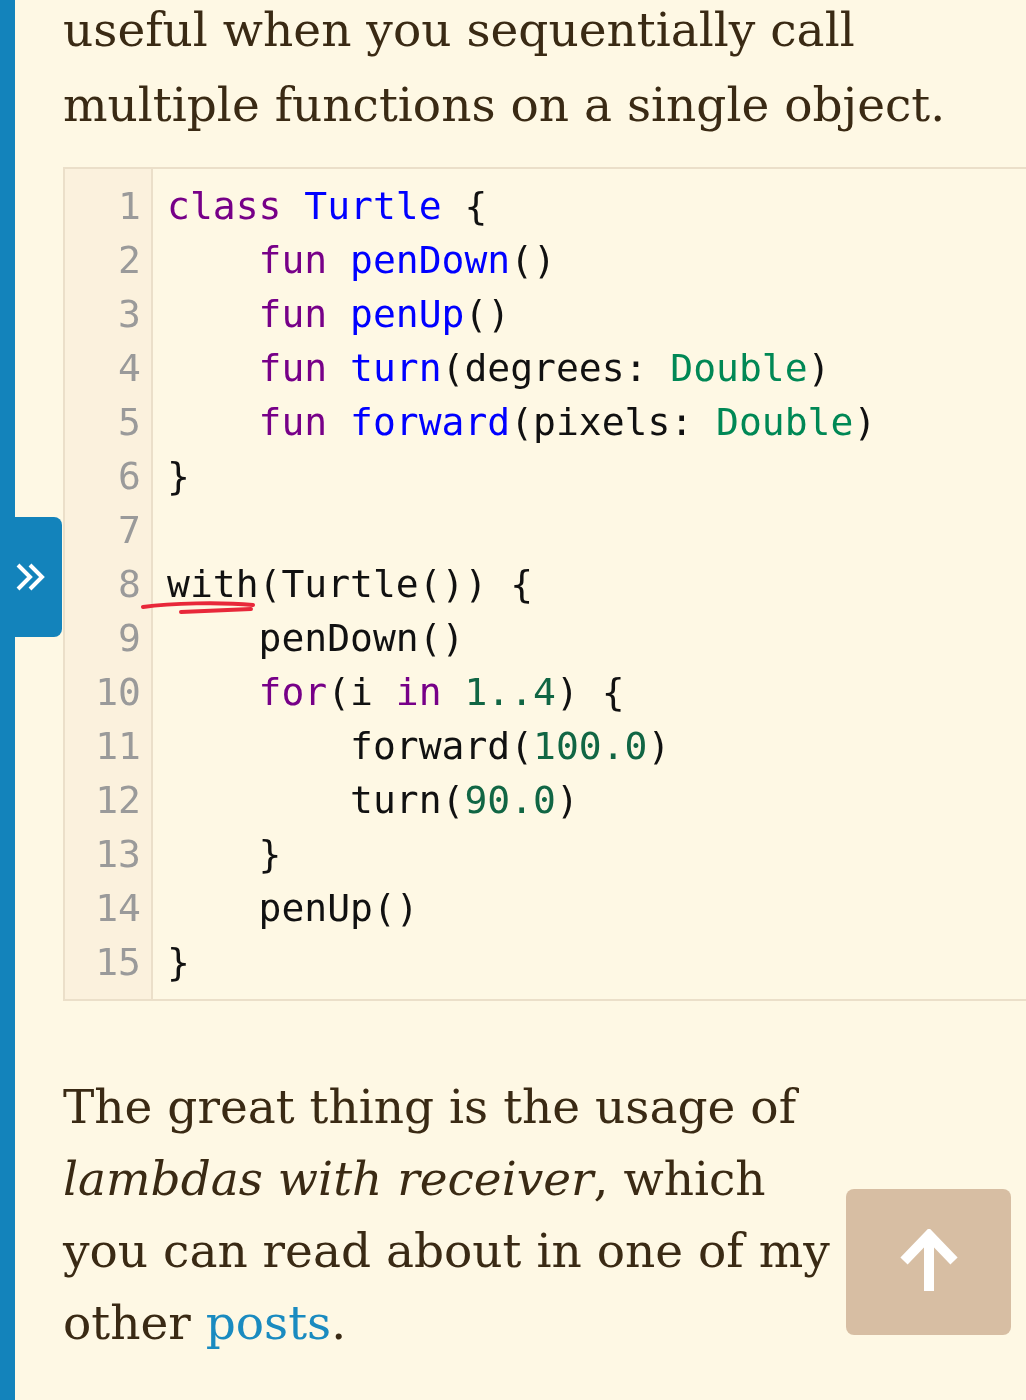 The width and height of the screenshot is (1026, 1400). I want to click on line-number: 12, so click(117, 800).